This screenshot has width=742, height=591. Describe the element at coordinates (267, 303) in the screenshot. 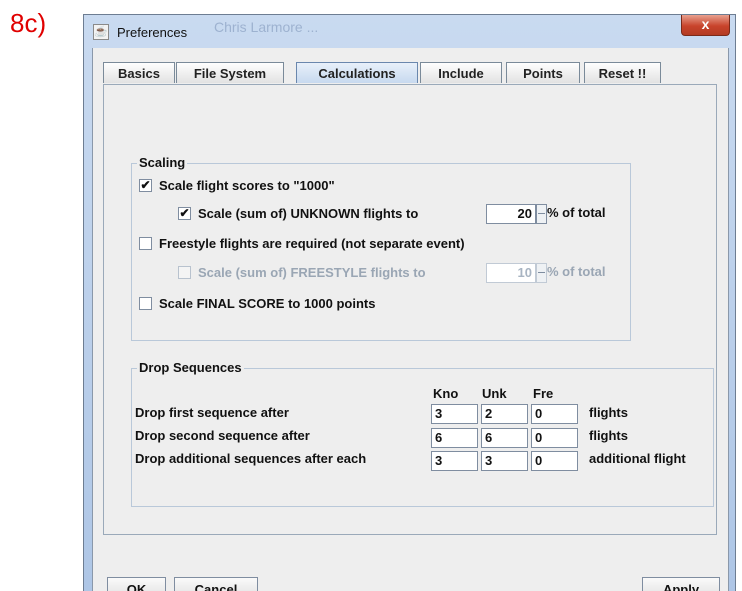

I see `scale-final-label: Scale FINAL SCORE to 1000 points` at that location.